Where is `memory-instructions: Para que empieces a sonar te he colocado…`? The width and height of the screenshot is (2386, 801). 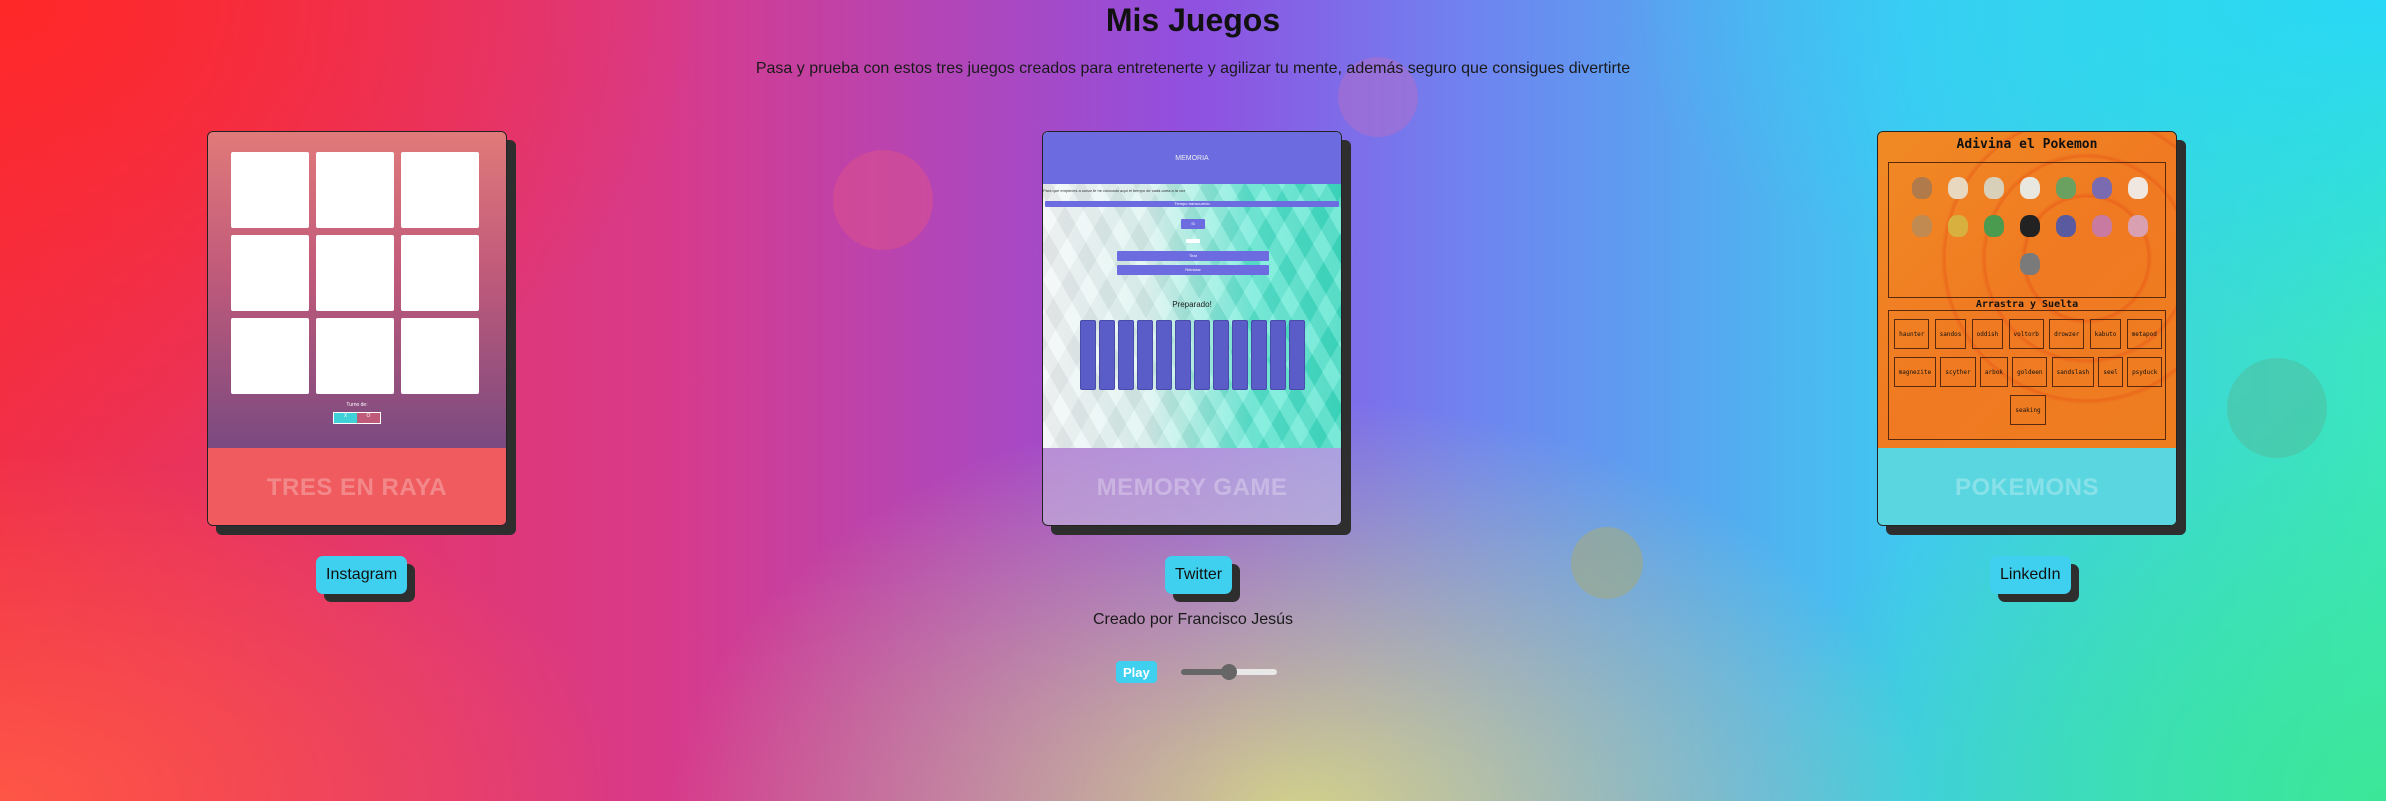 memory-instructions: Para que empieces a sonar te he colocado… is located at coordinates (1114, 190).